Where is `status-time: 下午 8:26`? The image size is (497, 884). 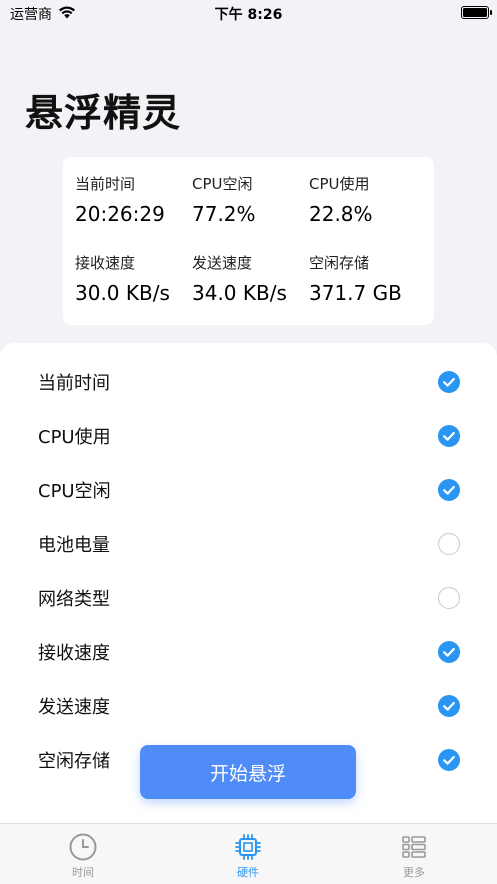
status-time: 下午 8:26 is located at coordinates (248, 15).